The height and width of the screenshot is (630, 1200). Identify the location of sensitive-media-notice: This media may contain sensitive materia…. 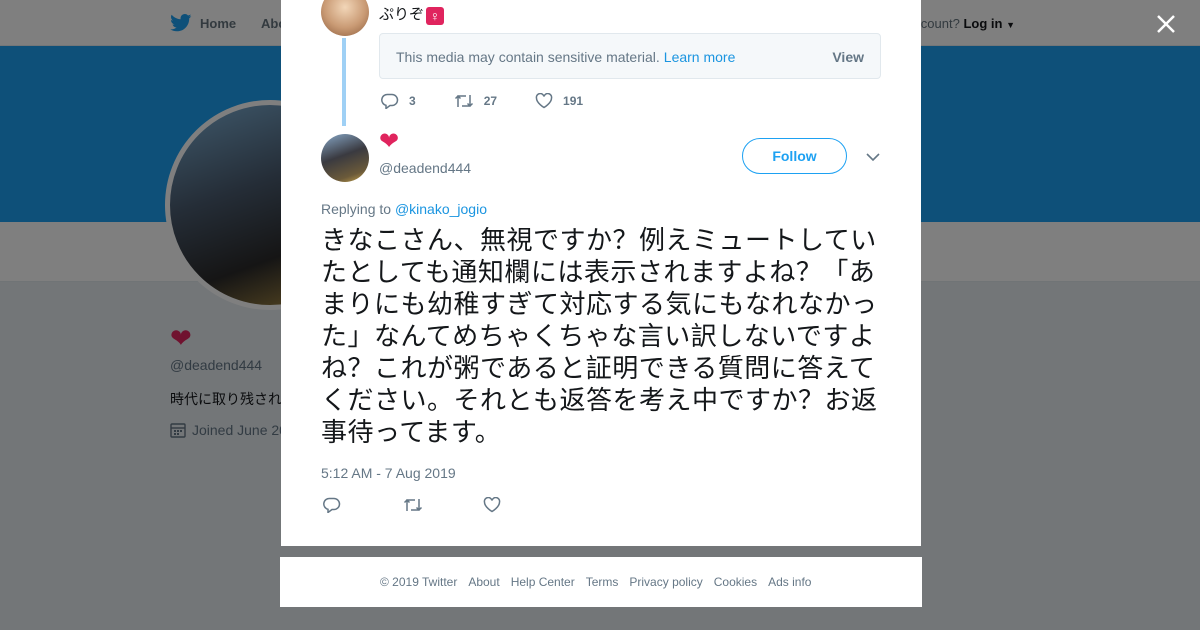
(630, 56).